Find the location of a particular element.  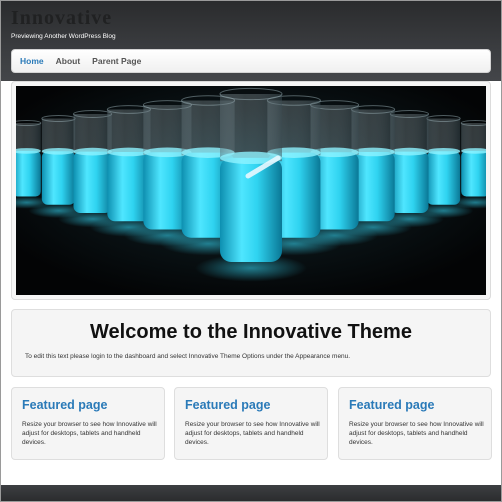

nav-item-about: About is located at coordinates (68, 61).